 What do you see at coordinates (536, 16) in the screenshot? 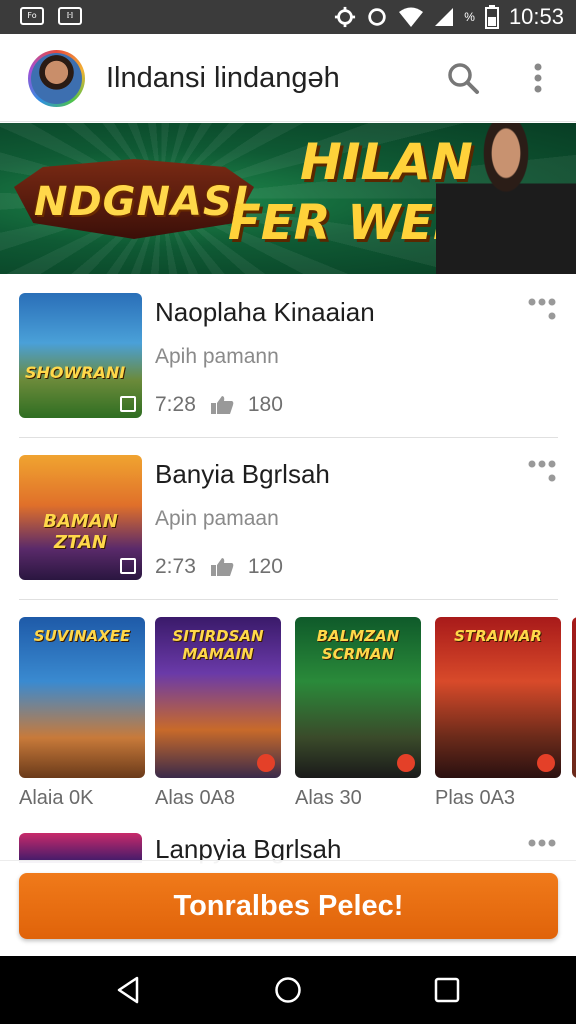
I see `clock: 10:53` at bounding box center [536, 16].